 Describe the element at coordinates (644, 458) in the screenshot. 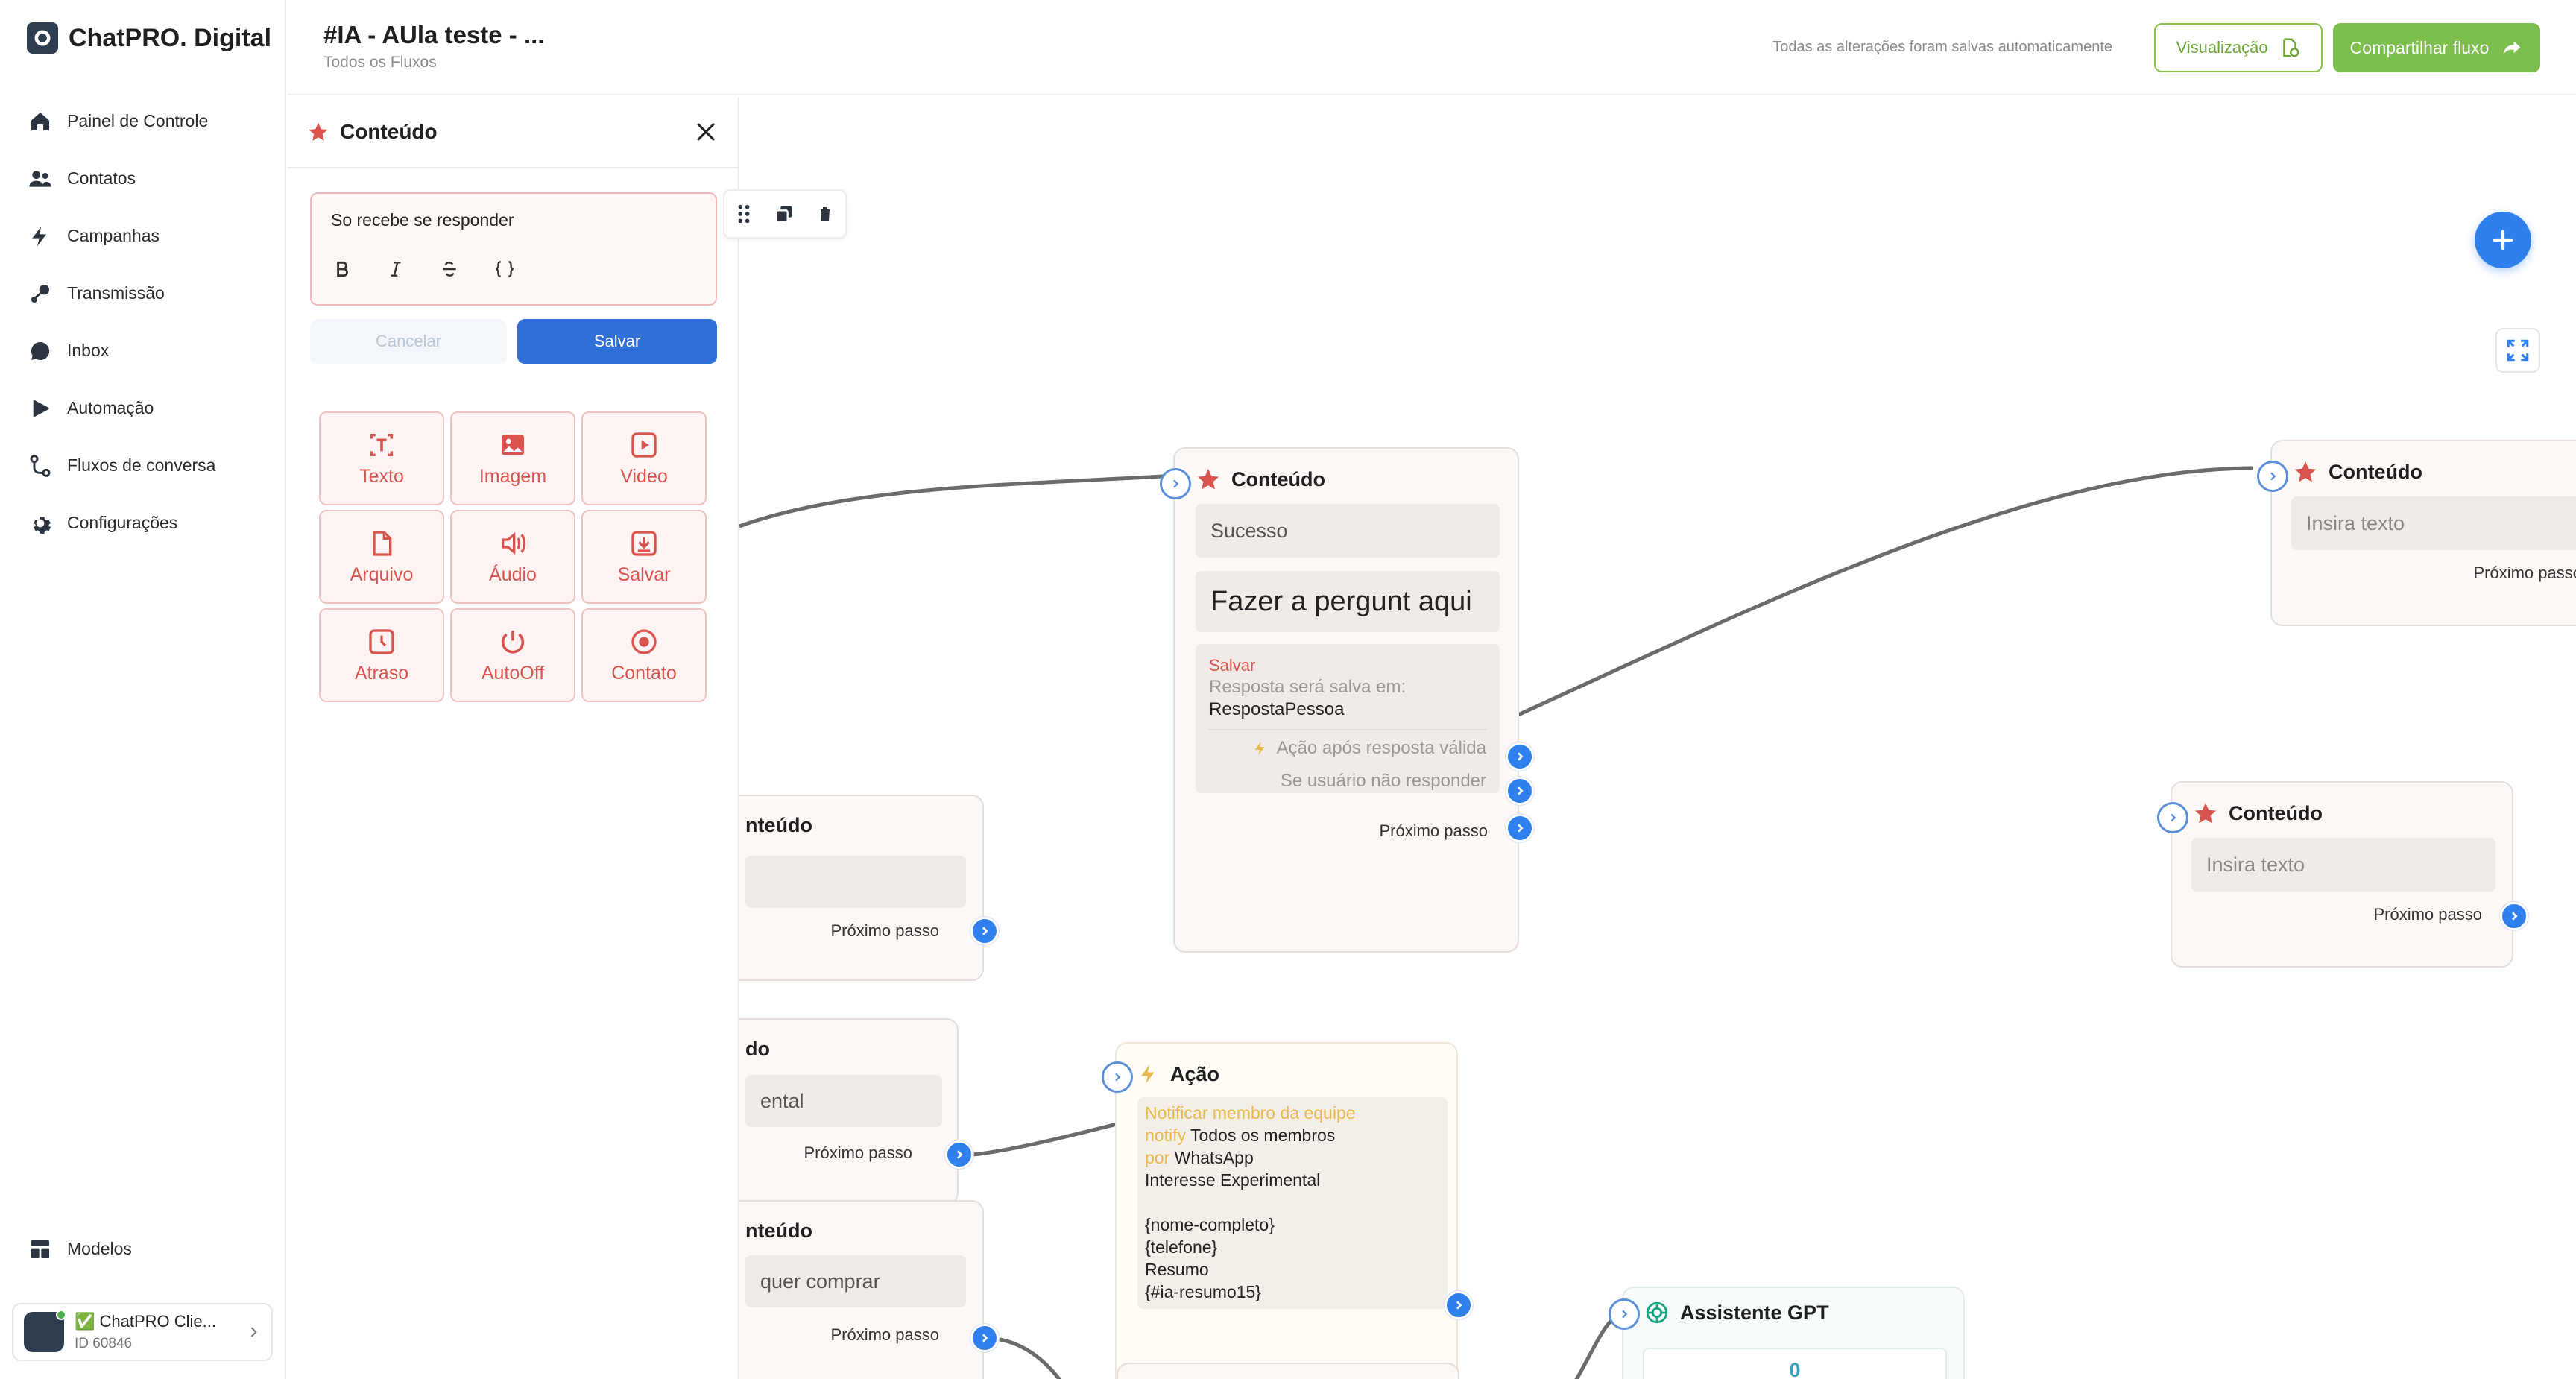

I see `tile-video: Video` at that location.